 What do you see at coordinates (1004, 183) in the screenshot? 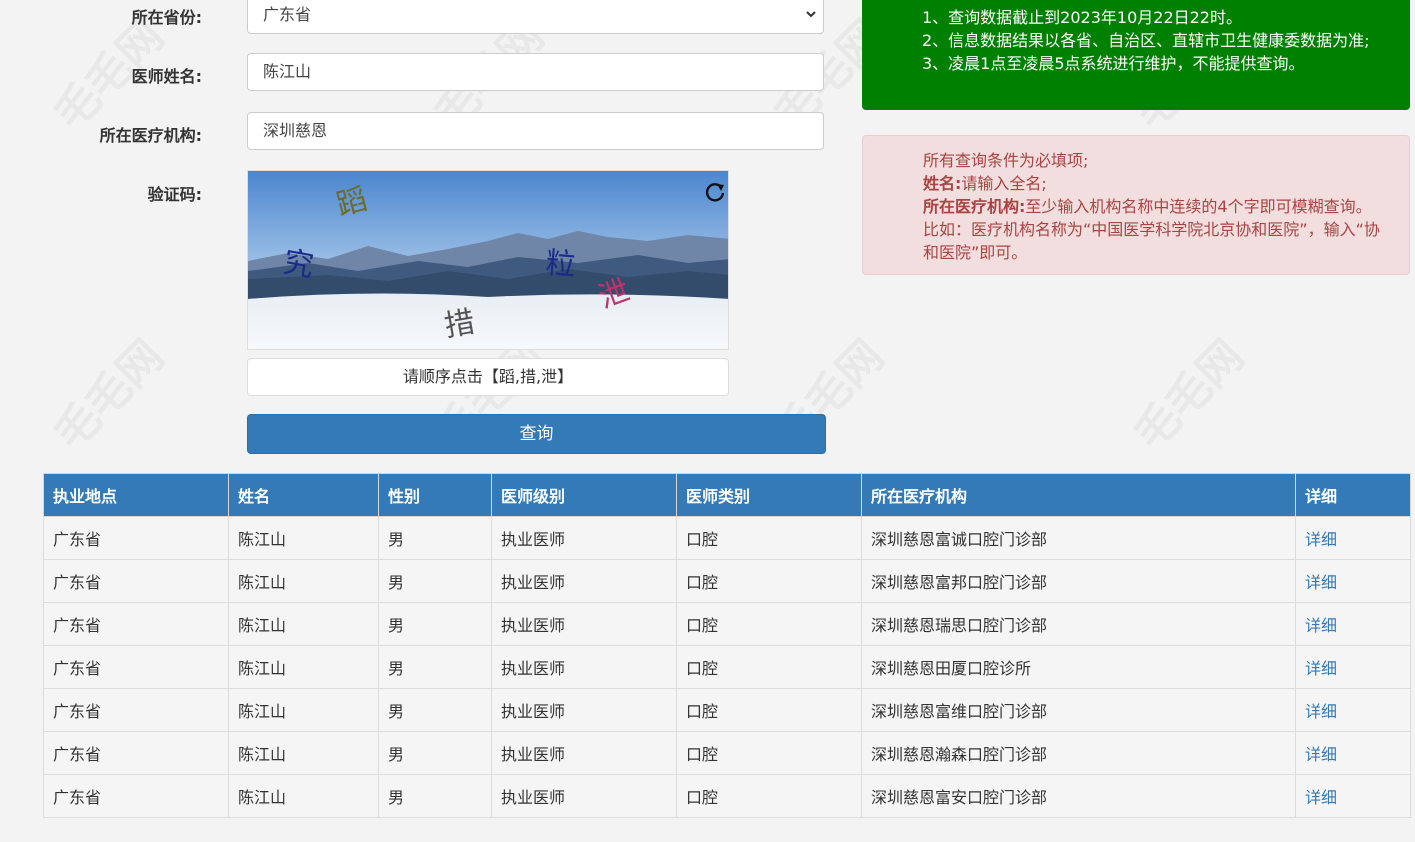
I see `tips-text: 请输入全名;` at bounding box center [1004, 183].